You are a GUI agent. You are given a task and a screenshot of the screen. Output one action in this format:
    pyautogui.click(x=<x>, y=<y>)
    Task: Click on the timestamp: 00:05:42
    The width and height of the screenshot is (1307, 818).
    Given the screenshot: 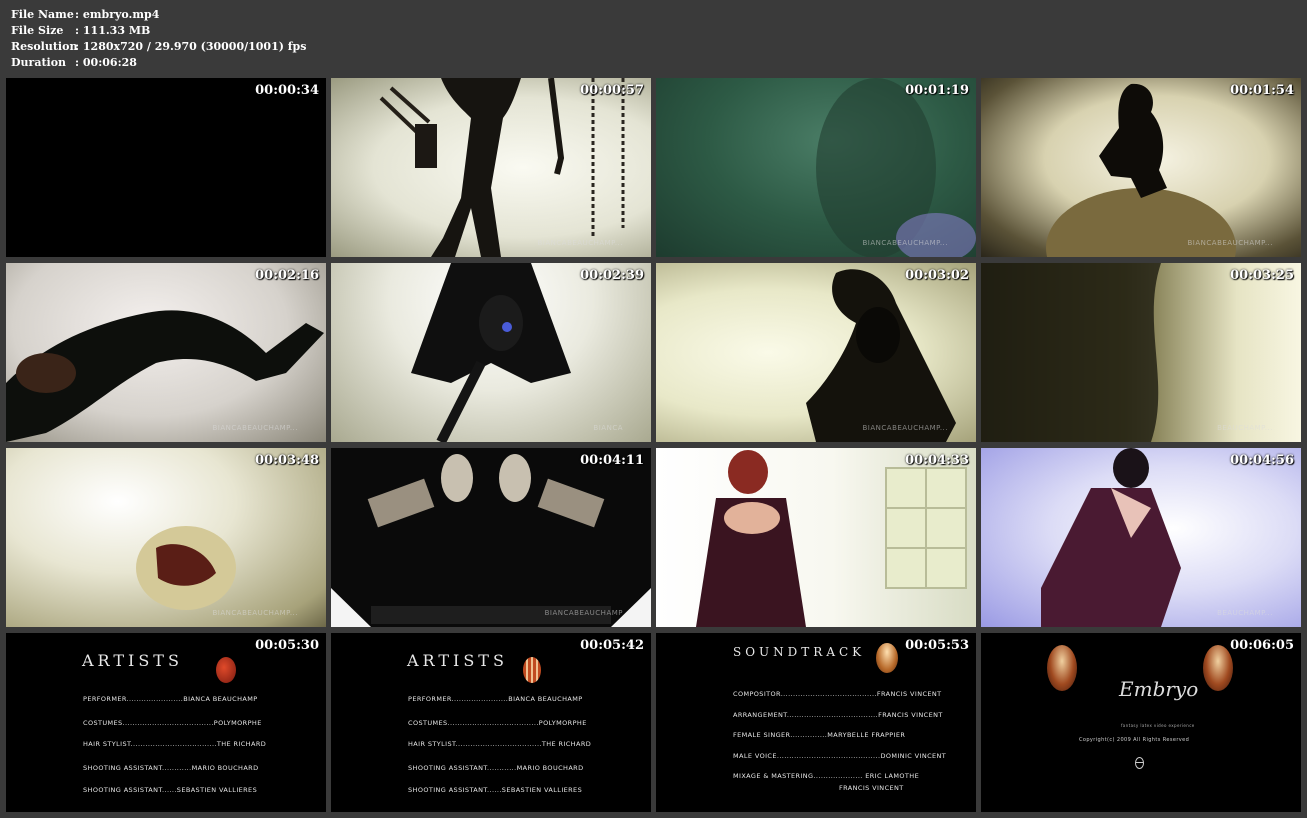 What is the action you would take?
    pyautogui.click(x=612, y=645)
    